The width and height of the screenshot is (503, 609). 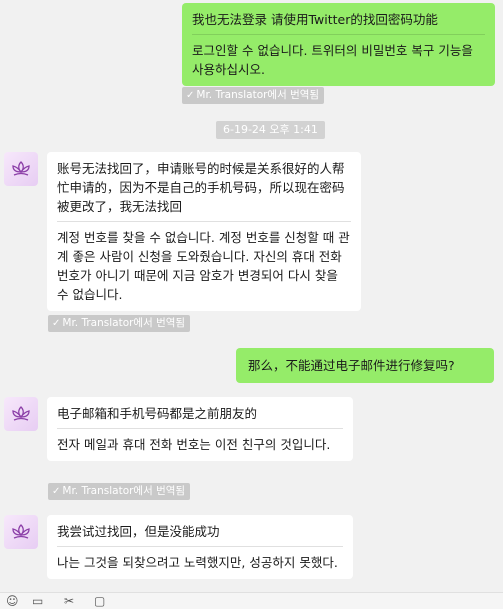 I want to click on message-original-text: 电子邮箱和手机号码都是之前朋友的, so click(x=157, y=413).